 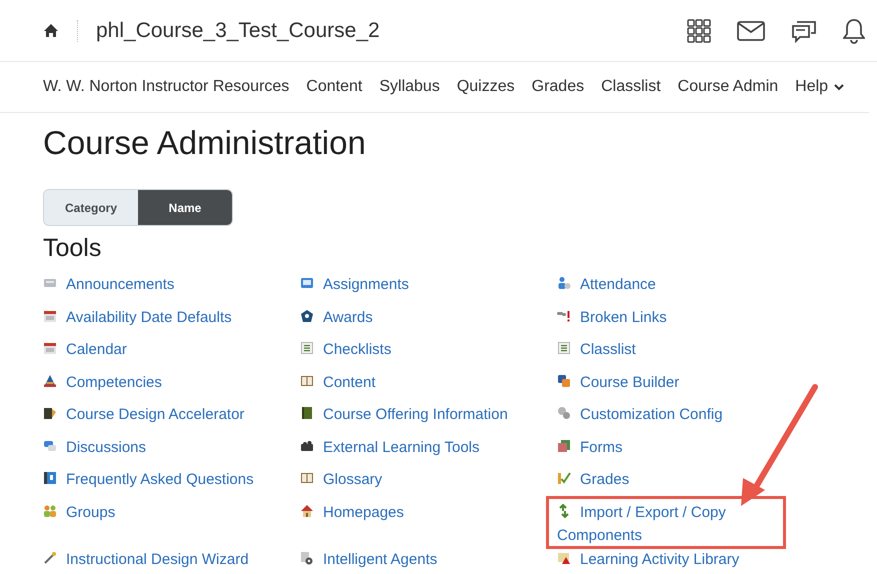 I want to click on tool-link: External Learning Tools, so click(x=390, y=447).